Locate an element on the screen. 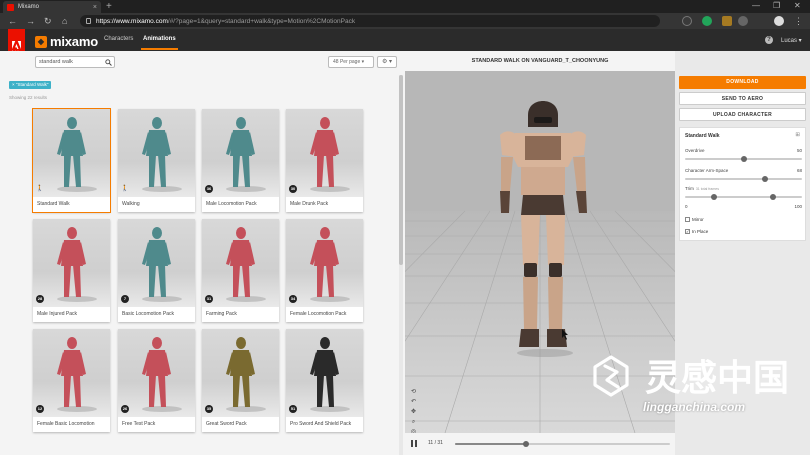 This screenshot has width=810, height=455. mirror-checkbox-box is located at coordinates (687, 219).